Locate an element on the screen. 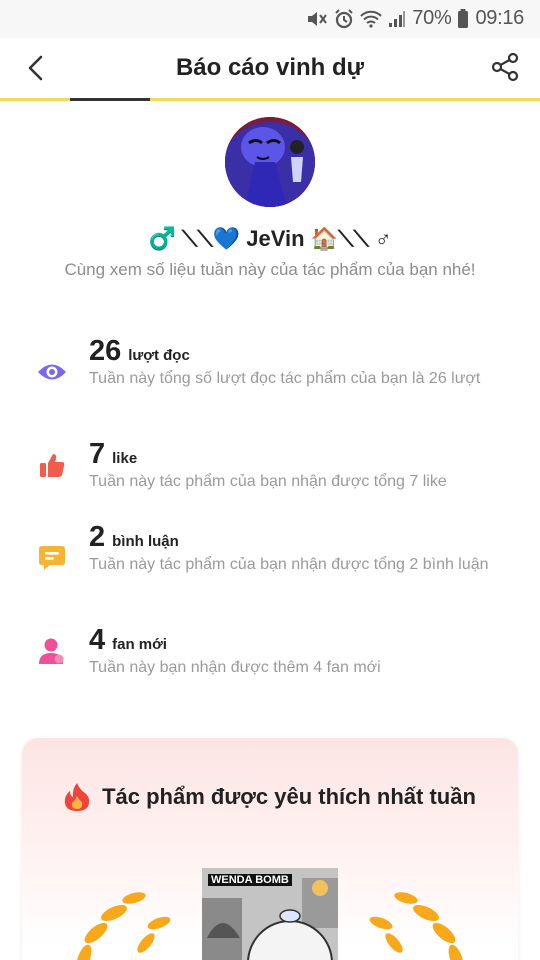 The image size is (540, 960). author-avatar is located at coordinates (270, 162).